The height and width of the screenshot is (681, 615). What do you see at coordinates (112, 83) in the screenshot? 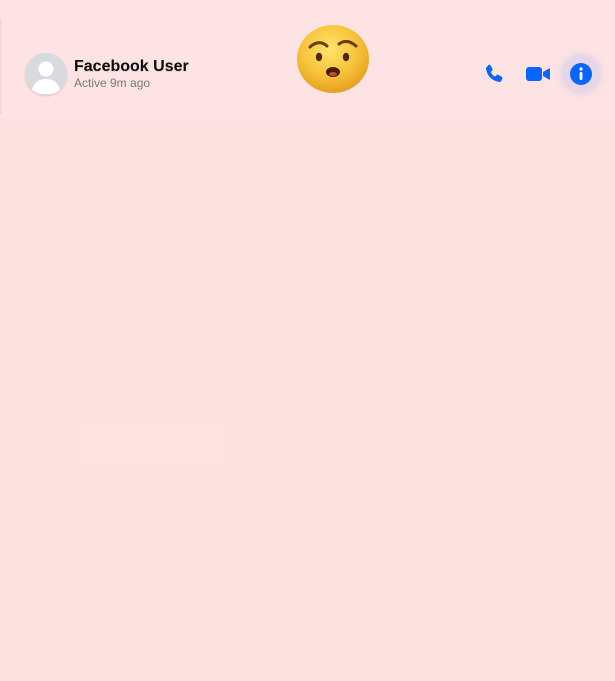
I see `active-status: Active 9m ago` at bounding box center [112, 83].